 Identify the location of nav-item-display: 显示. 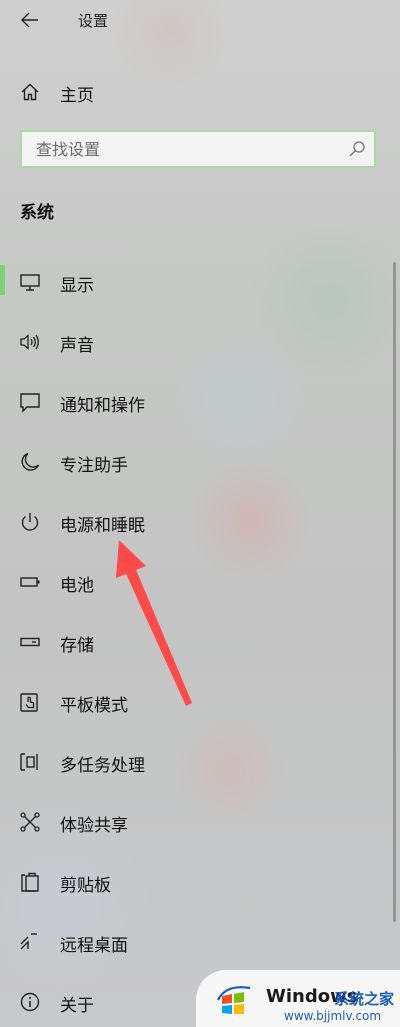
(190, 281).